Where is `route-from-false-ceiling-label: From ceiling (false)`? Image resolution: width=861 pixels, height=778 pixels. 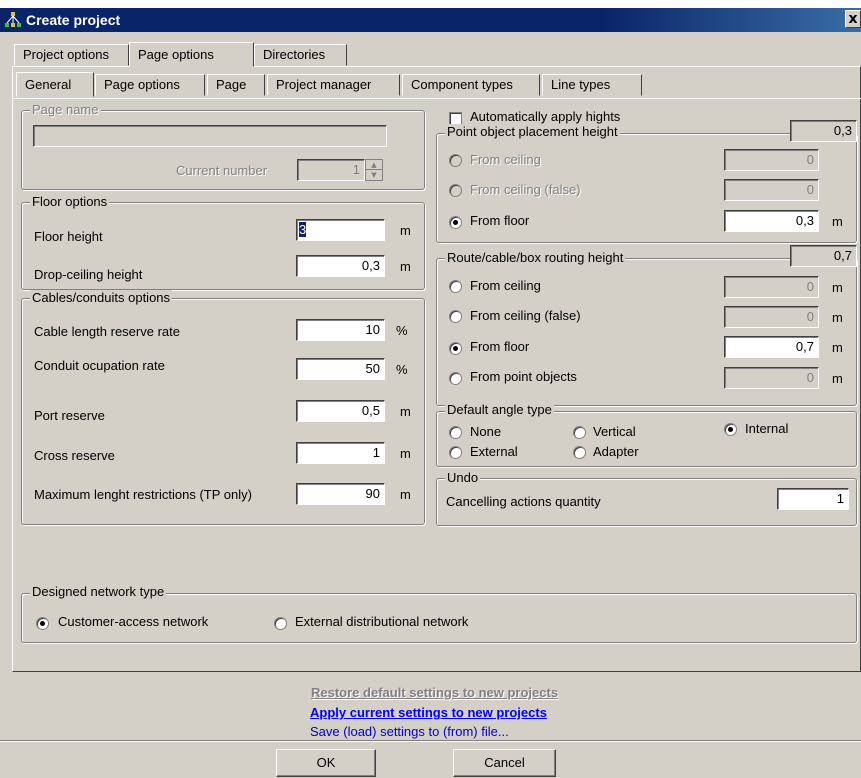
route-from-false-ceiling-label: From ceiling (false) is located at coordinates (525, 315).